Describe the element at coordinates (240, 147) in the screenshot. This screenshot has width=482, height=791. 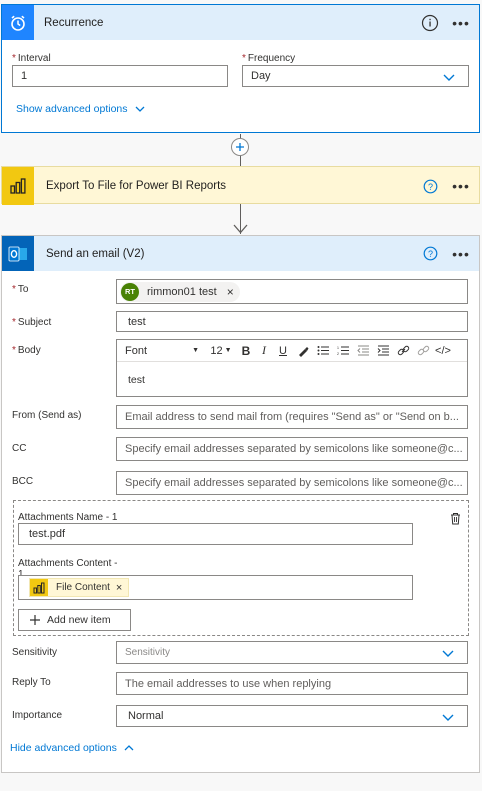
I see `add-step-plus-icon` at that location.